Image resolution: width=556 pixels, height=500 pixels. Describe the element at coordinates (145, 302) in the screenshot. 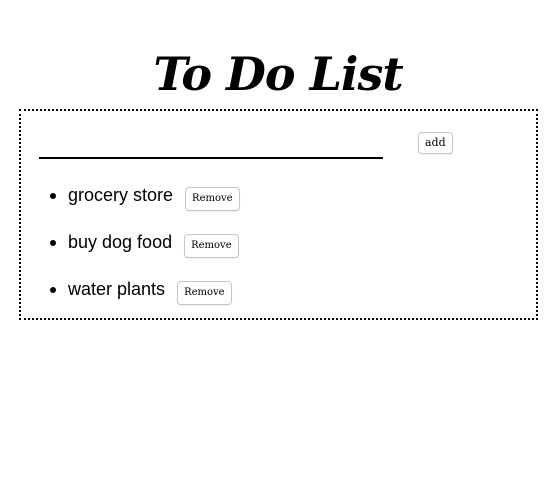

I see `task-item: water plants Remove` at that location.